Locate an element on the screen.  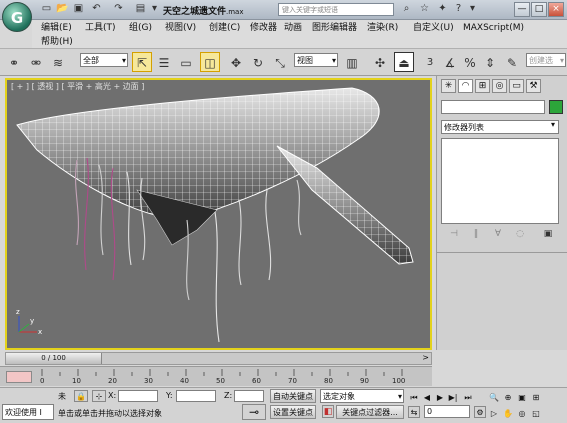
menu-graph-editors: 图形编辑器 is located at coordinates (334, 28).